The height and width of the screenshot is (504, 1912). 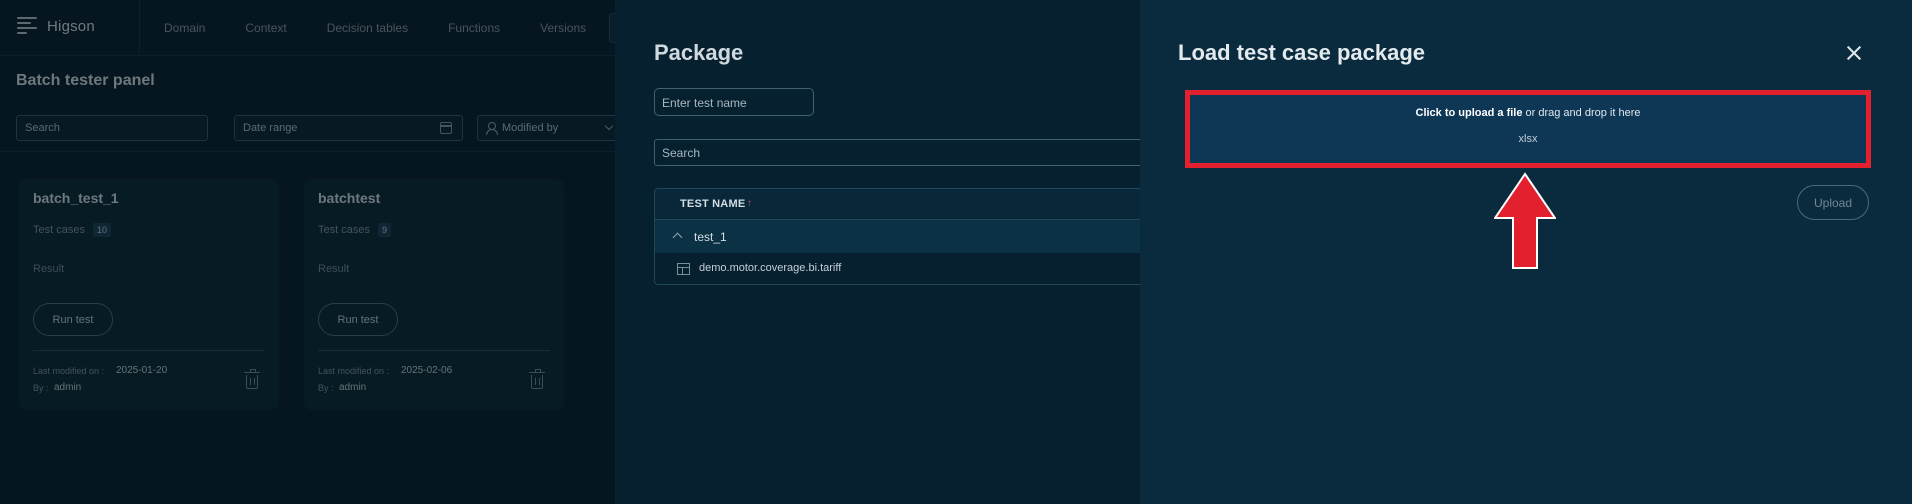 What do you see at coordinates (1469, 113) in the screenshot?
I see `click-to-upload-link: Click to upload a file` at bounding box center [1469, 113].